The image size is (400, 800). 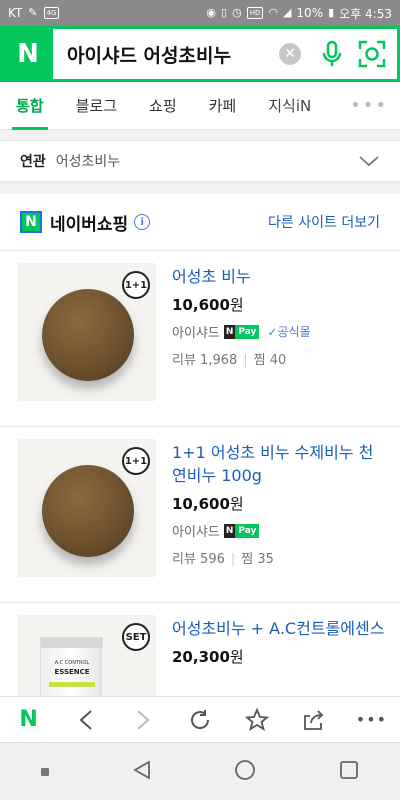 I want to click on android-back-button, so click(x=142, y=771).